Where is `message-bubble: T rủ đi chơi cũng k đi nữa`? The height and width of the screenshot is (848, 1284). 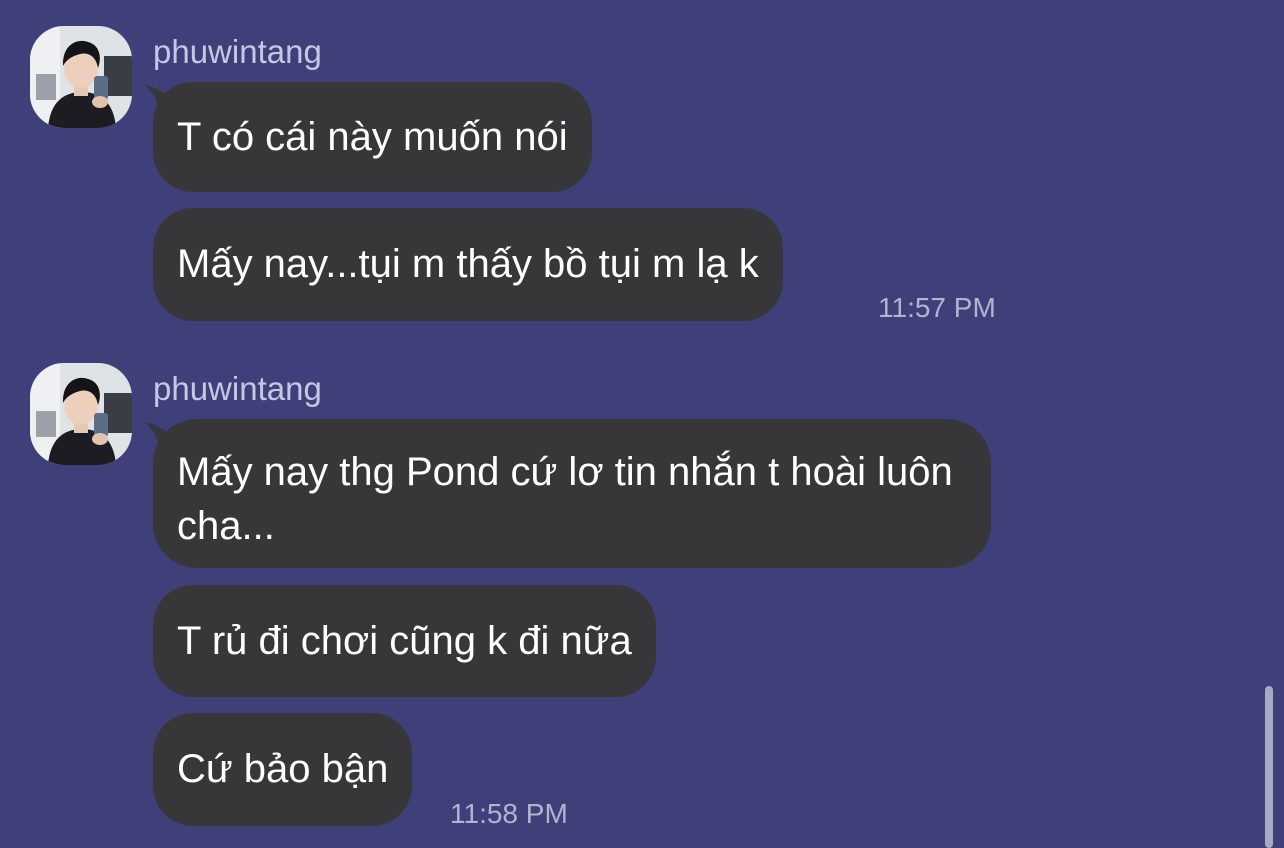
message-bubble: T rủ đi chơi cũng k đi nữa is located at coordinates (404, 641).